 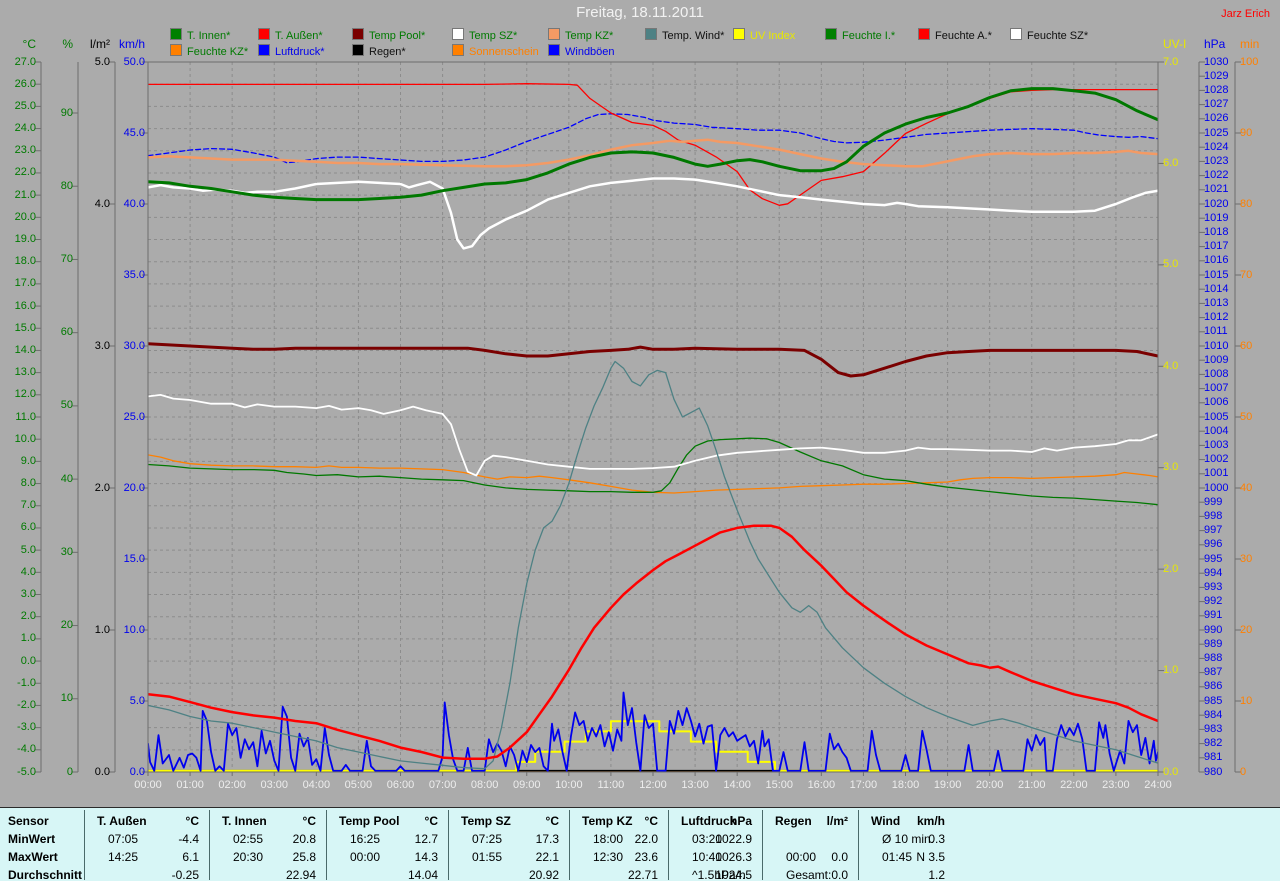 I want to click on axis-tick-hpa: 1018, so click(x=1216, y=231).